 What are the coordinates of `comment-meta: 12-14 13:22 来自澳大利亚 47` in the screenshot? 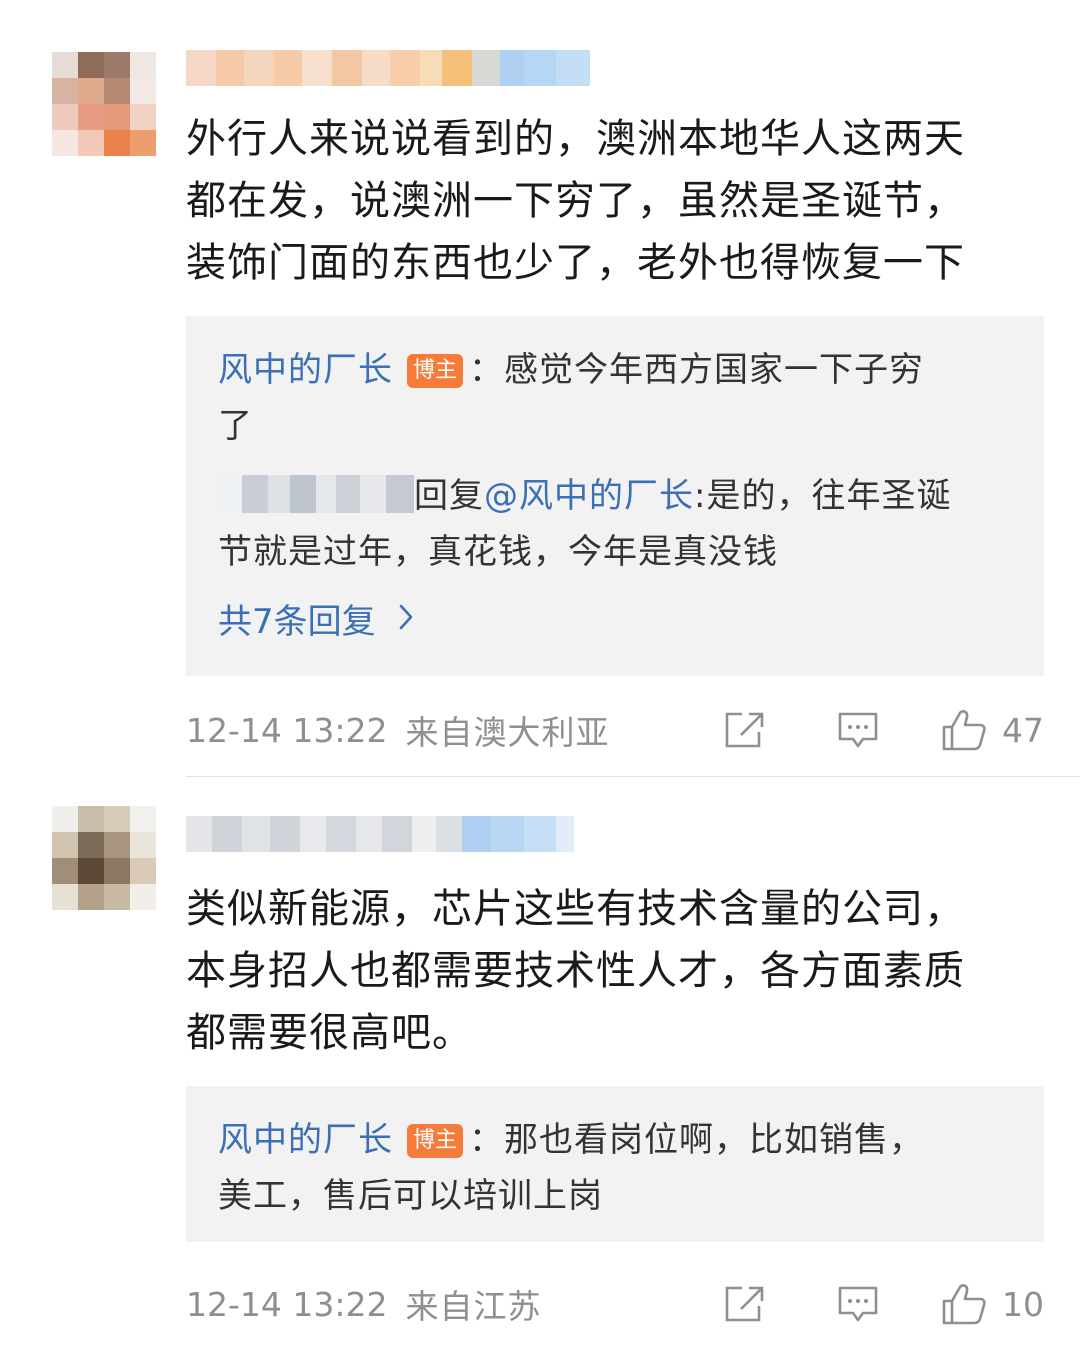 It's located at (615, 730).